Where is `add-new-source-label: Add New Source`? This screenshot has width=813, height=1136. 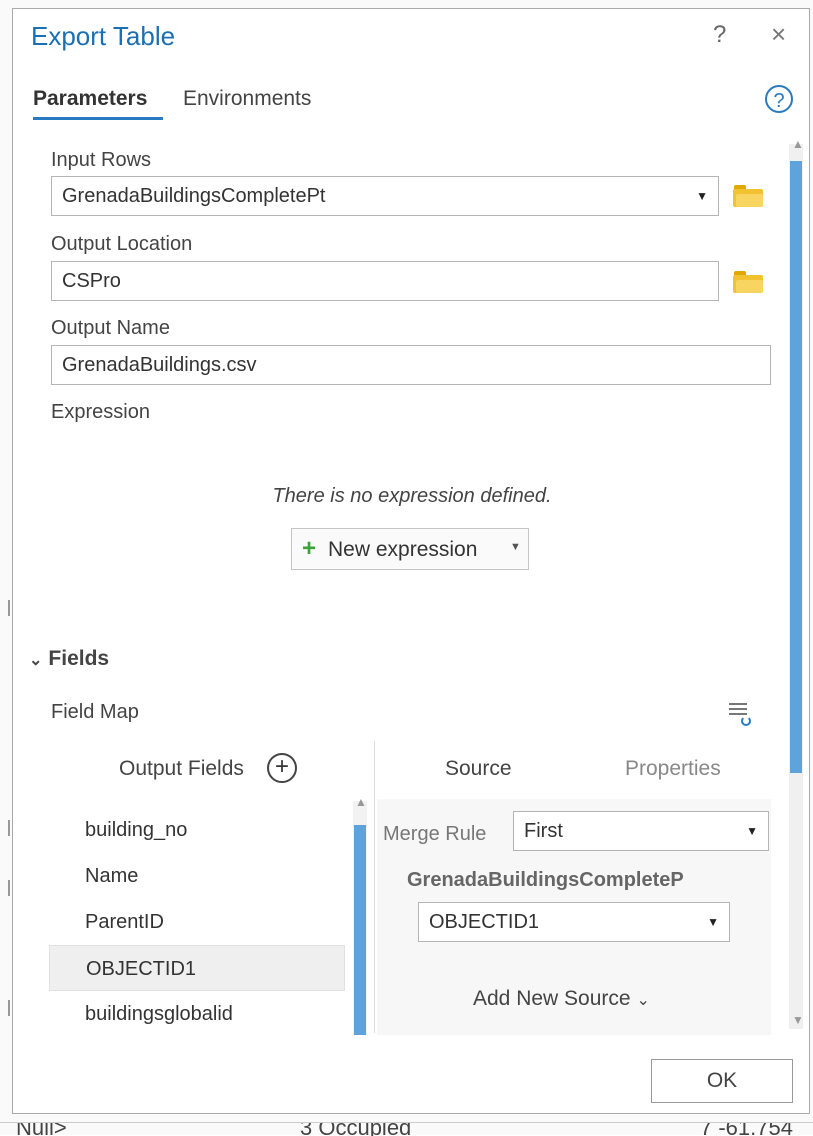
add-new-source-label: Add New Source is located at coordinates (552, 998).